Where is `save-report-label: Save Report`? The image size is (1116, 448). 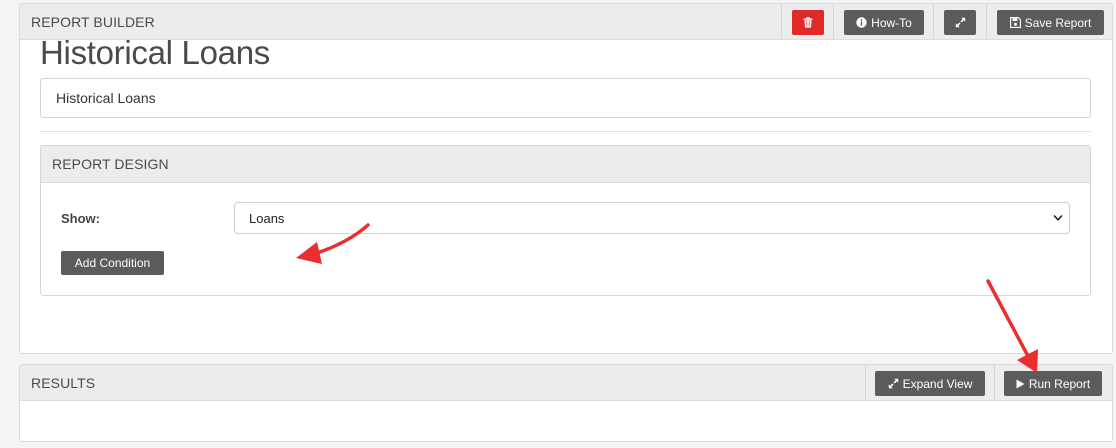 save-report-label: Save Report is located at coordinates (1058, 22).